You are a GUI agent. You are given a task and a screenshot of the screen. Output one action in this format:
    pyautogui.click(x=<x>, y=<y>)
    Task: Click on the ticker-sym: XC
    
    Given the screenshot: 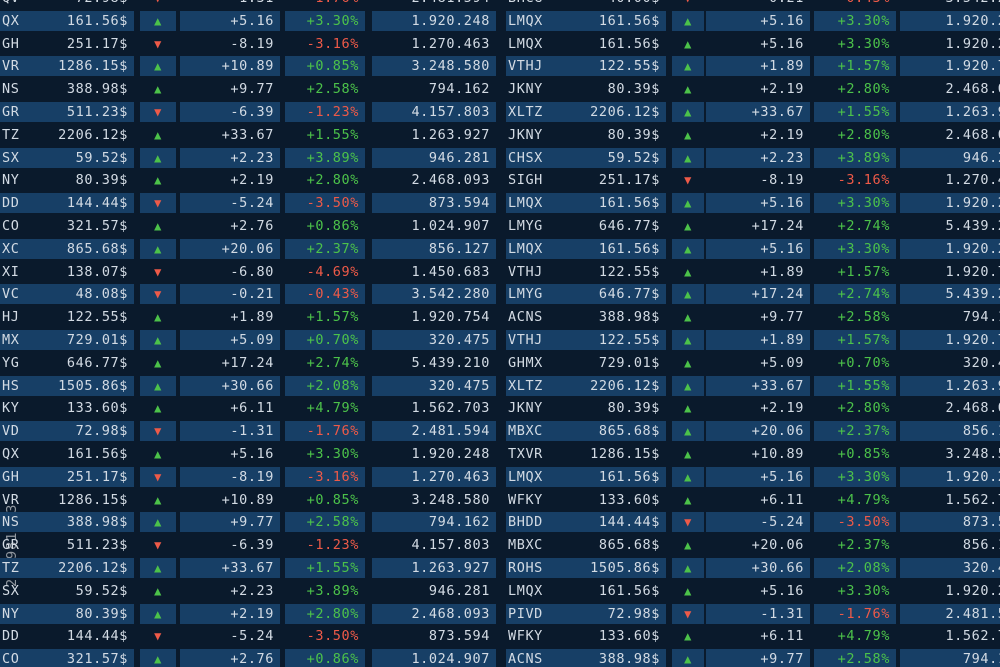 What is the action you would take?
    pyautogui.click(x=24, y=248)
    